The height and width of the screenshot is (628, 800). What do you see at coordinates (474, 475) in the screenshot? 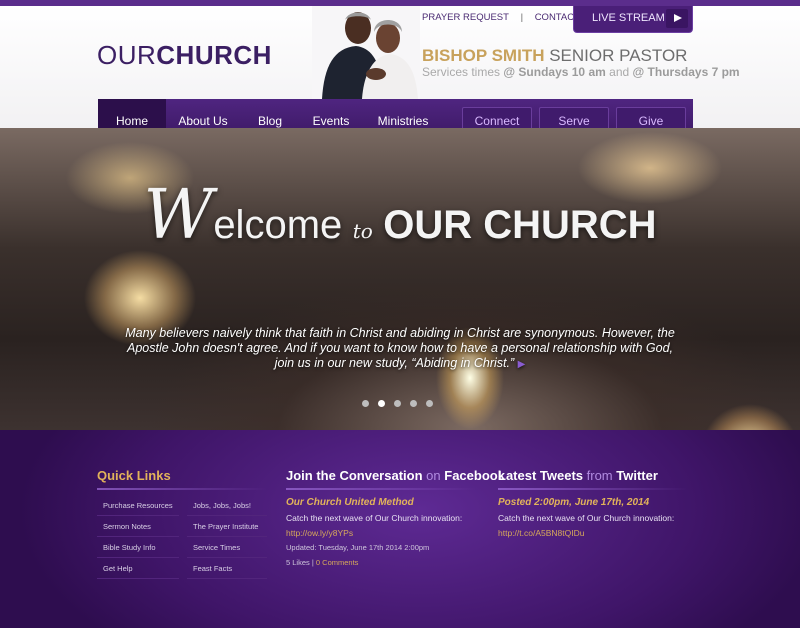
I see `facebook-title-b: Facebook` at bounding box center [474, 475].